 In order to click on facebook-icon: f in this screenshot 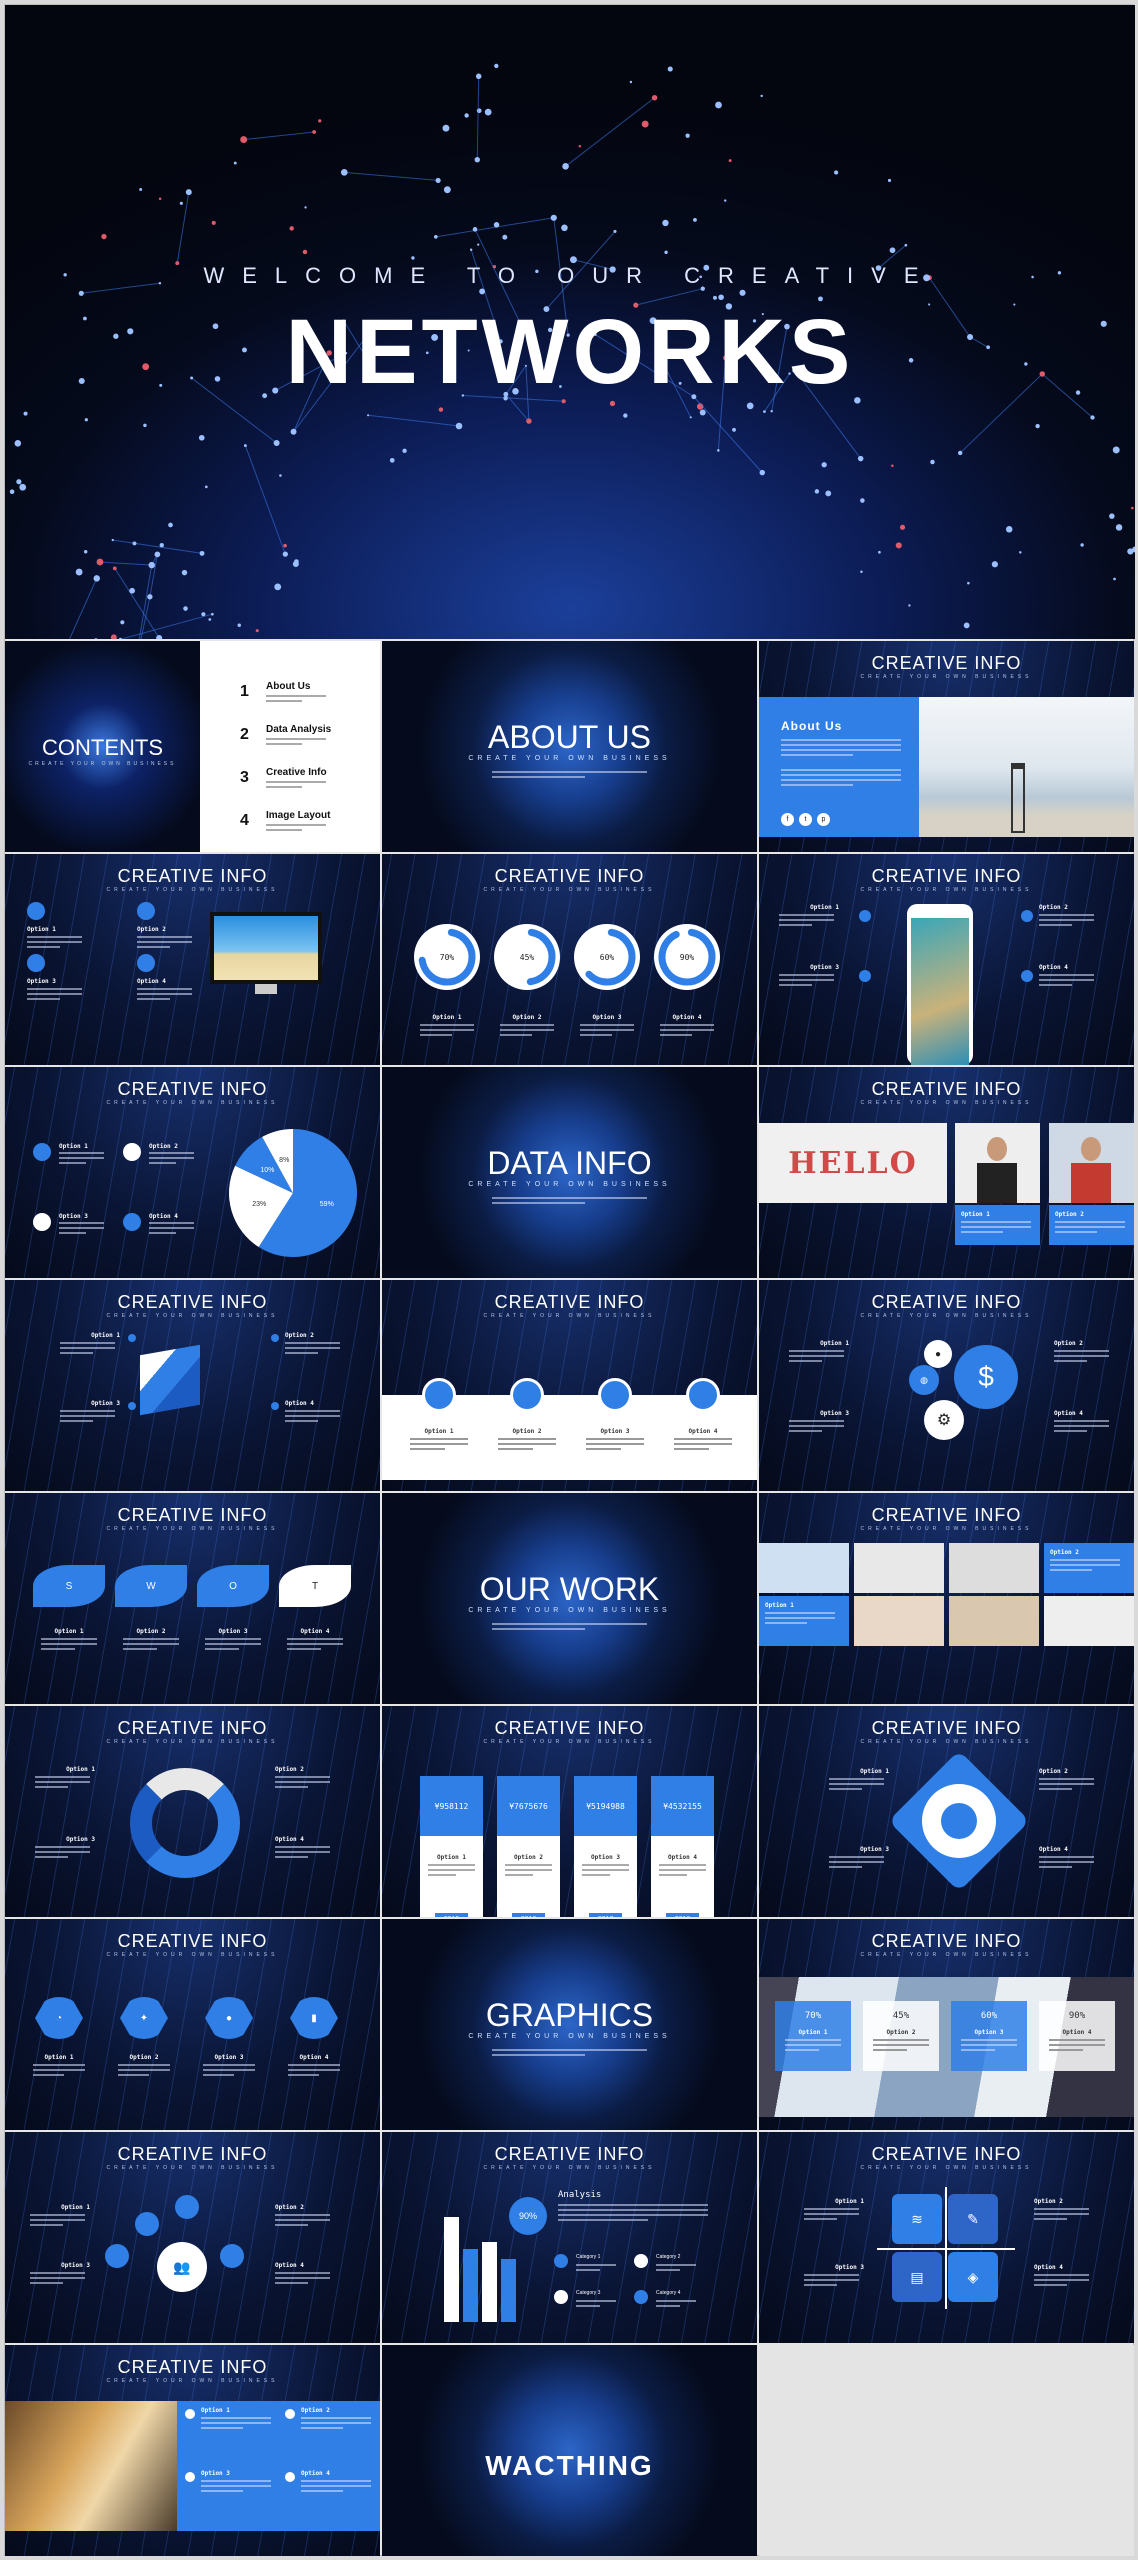, I will do `click(787, 819)`.